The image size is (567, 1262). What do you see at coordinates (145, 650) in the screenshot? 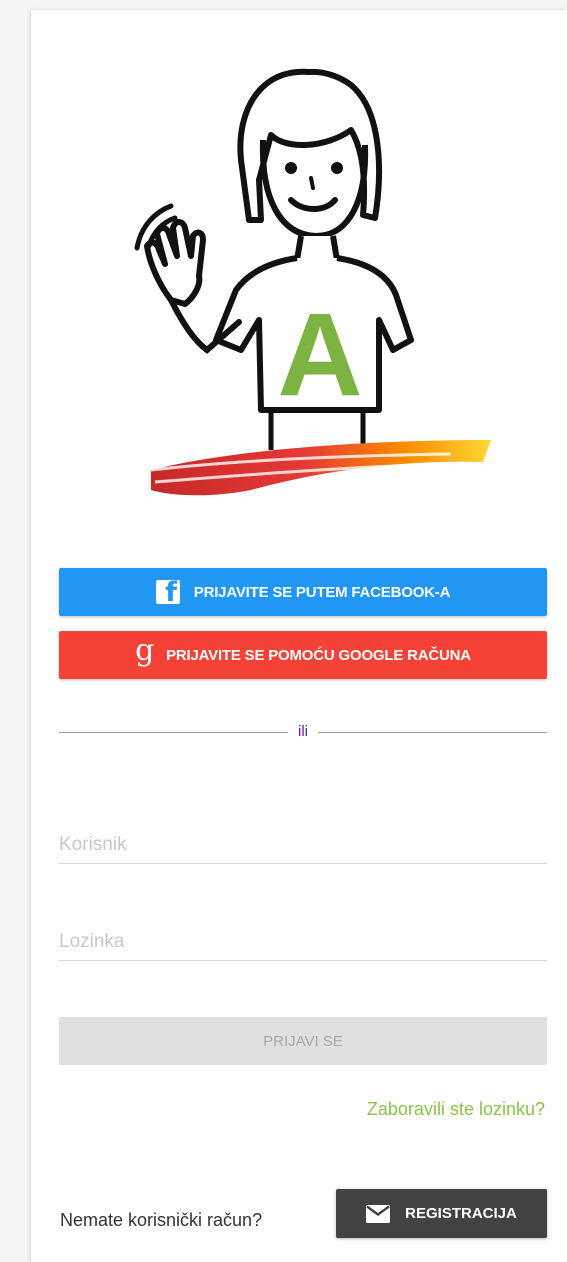
I see `google-icon: g` at bounding box center [145, 650].